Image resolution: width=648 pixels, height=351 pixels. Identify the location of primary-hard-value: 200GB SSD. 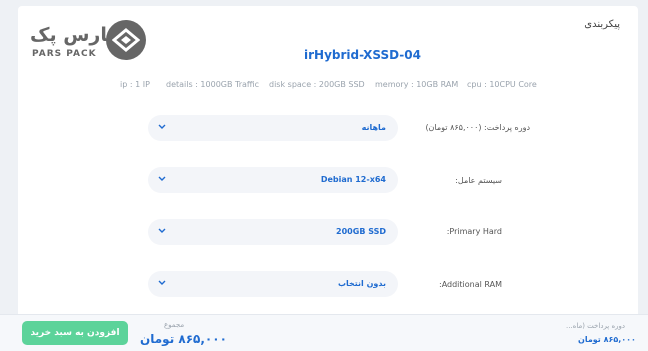
(361, 231).